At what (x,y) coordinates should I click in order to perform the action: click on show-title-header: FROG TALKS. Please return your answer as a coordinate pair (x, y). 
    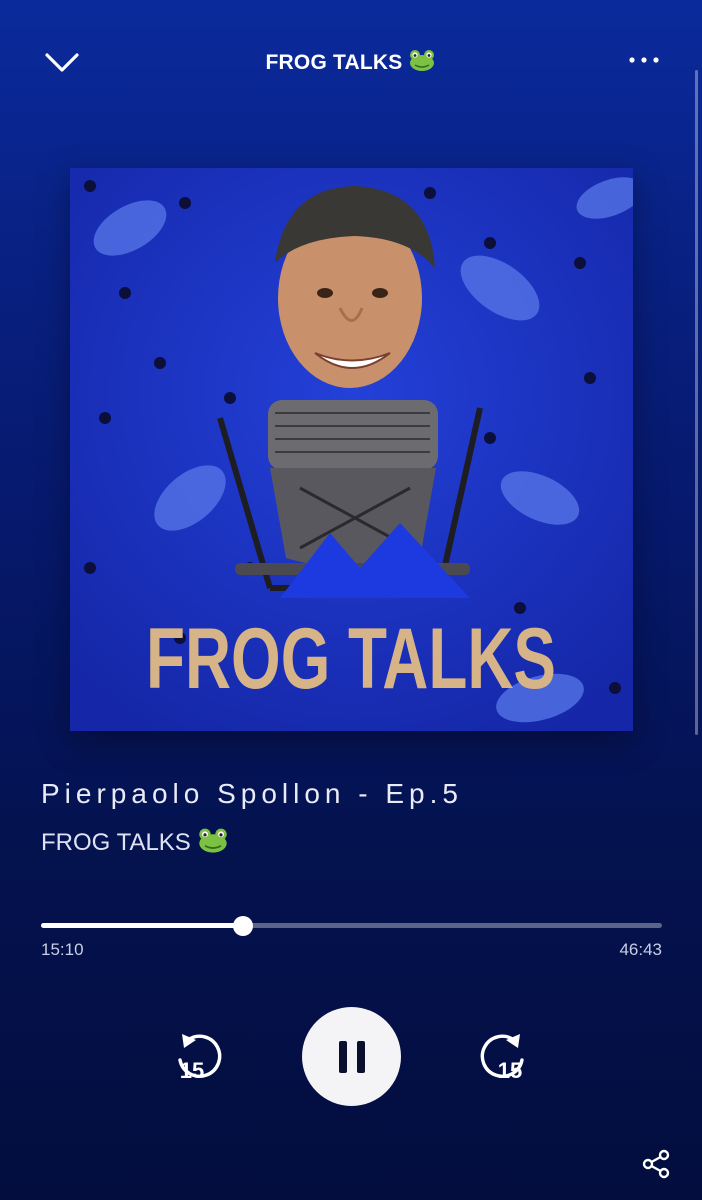
    Looking at the image, I should click on (351, 61).